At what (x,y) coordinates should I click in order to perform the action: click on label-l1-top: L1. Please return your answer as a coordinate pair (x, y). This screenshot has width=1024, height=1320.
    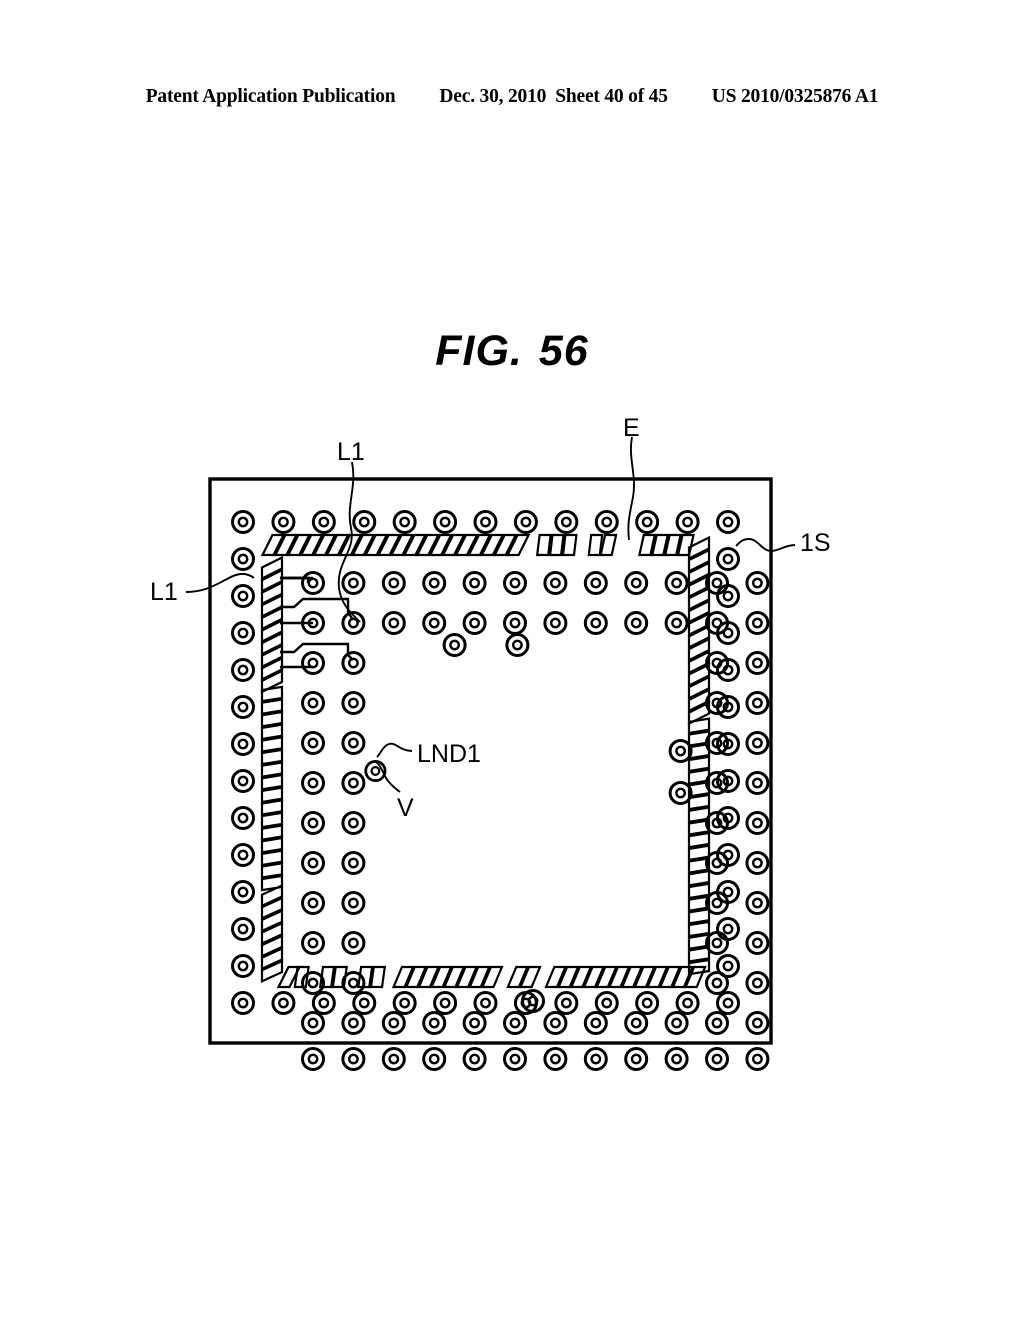
    Looking at the image, I should click on (351, 452).